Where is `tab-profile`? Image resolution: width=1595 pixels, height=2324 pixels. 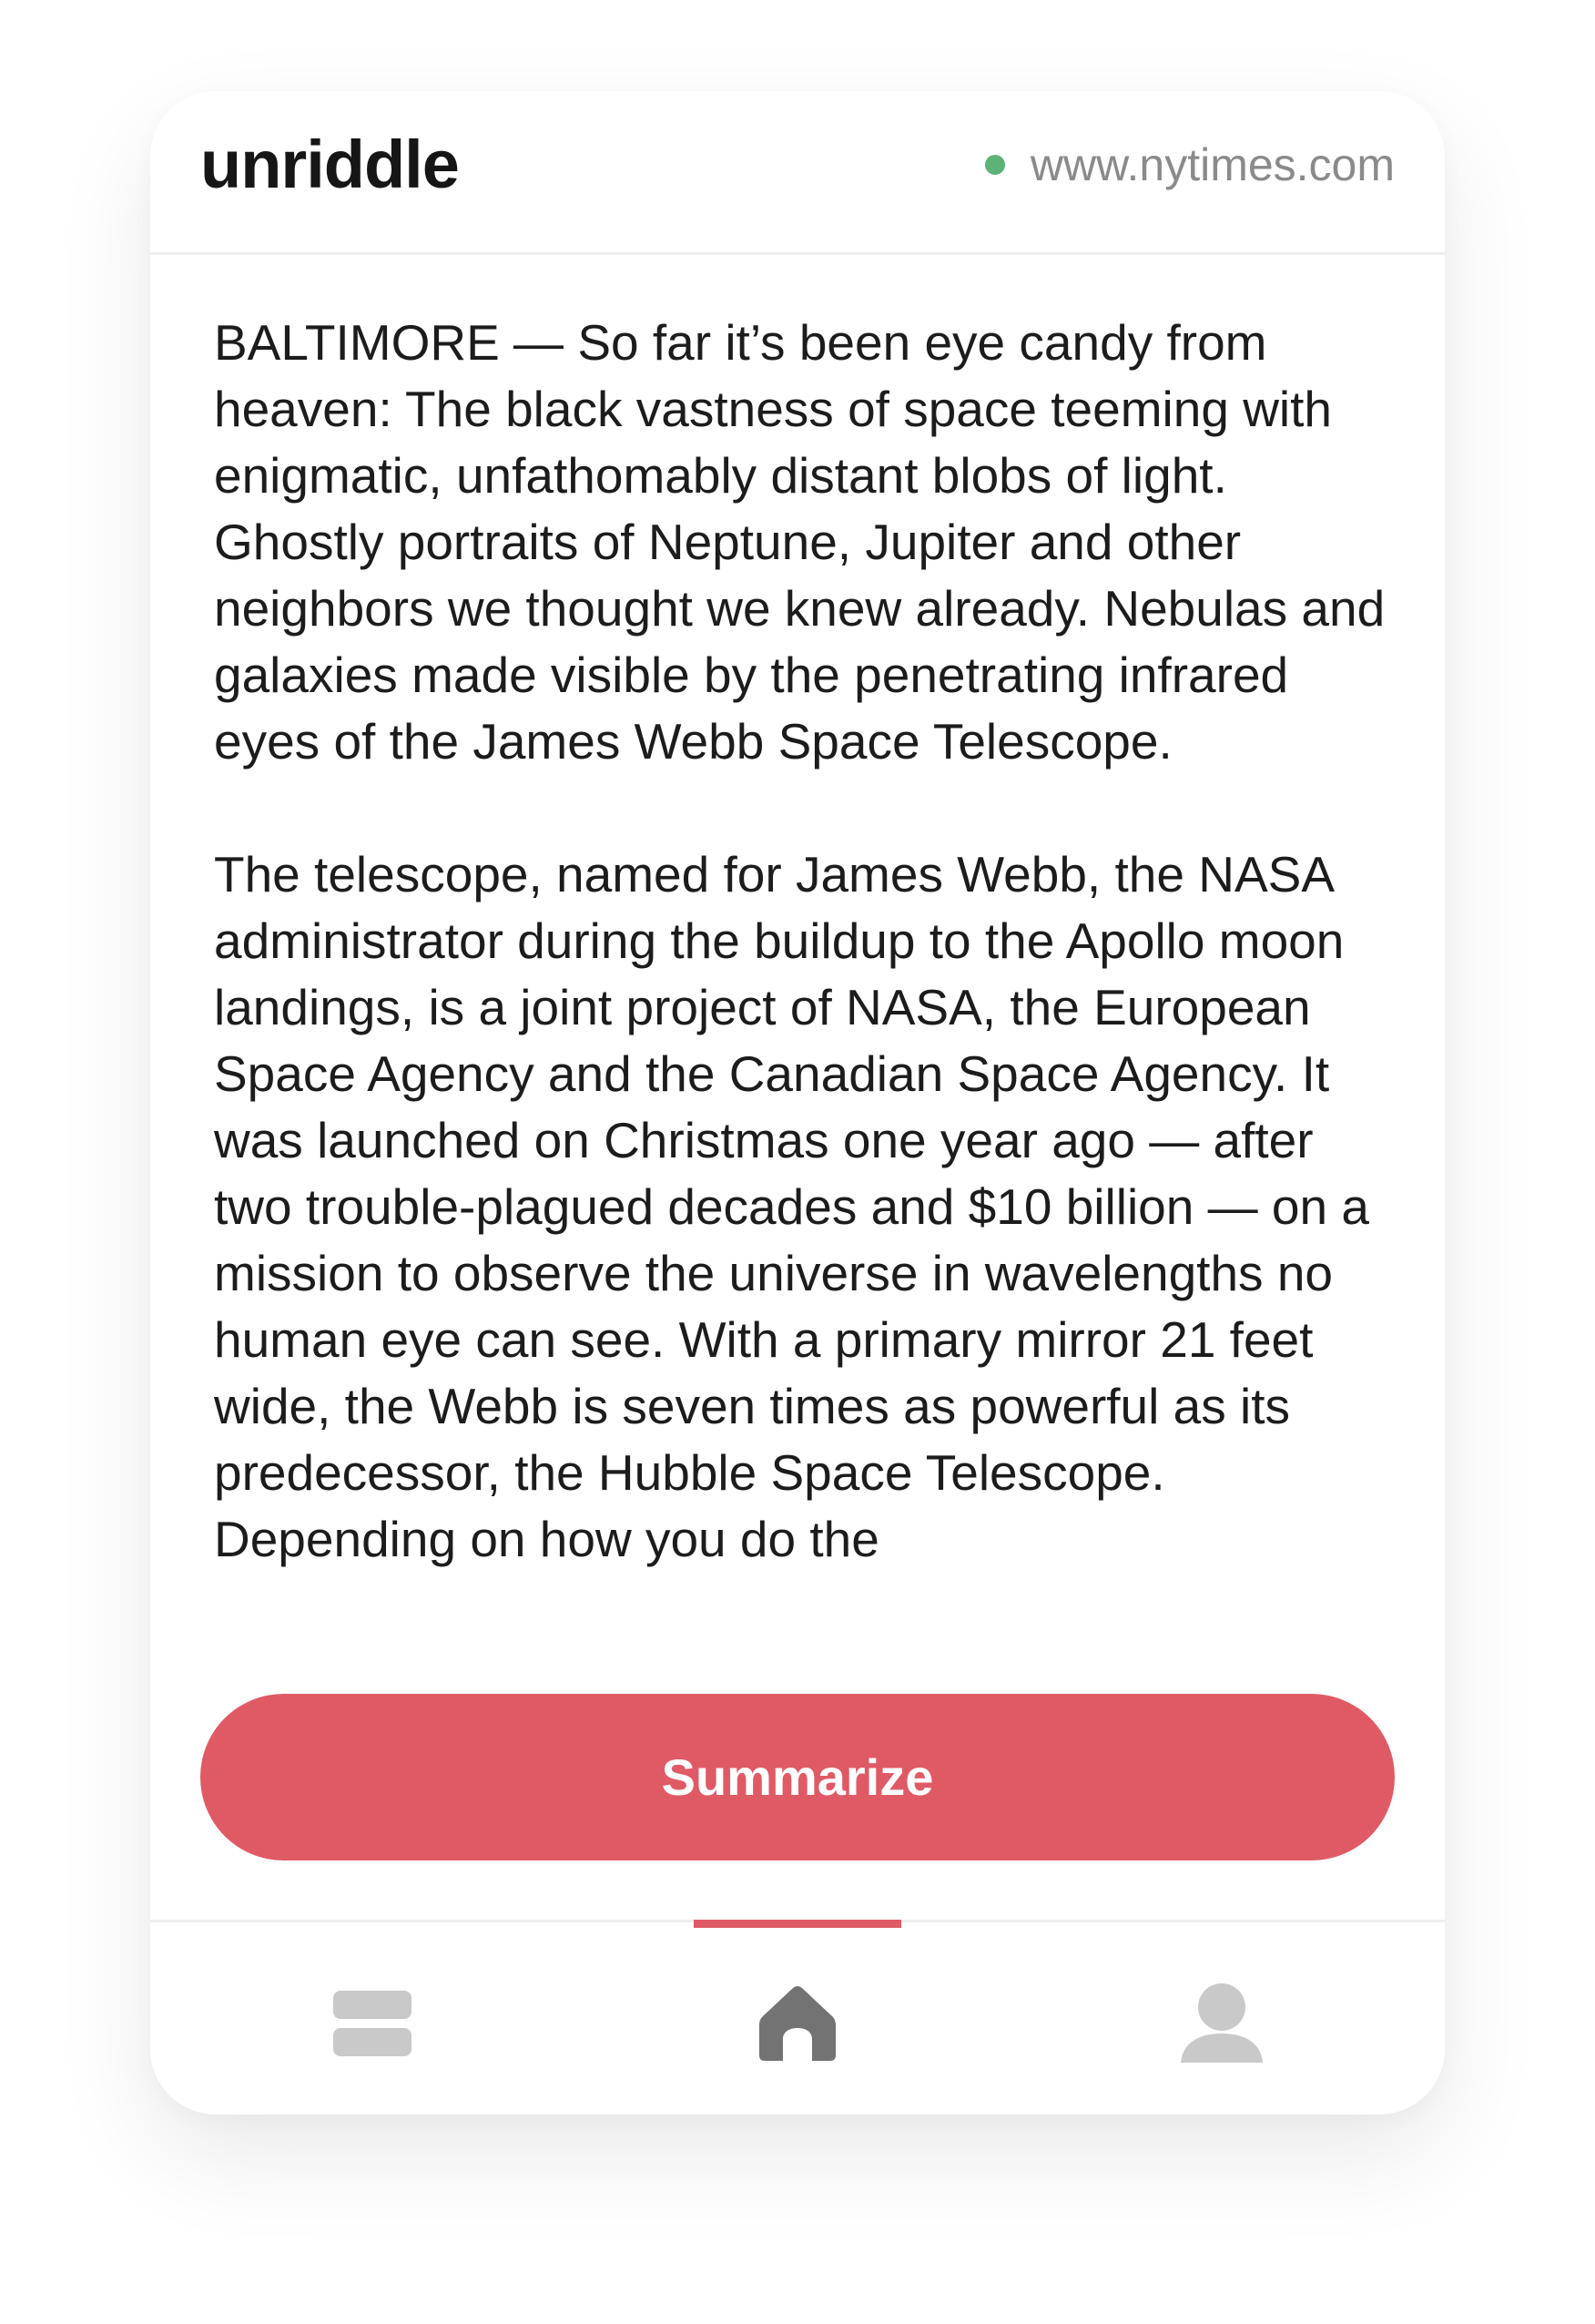 tab-profile is located at coordinates (1221, 2018).